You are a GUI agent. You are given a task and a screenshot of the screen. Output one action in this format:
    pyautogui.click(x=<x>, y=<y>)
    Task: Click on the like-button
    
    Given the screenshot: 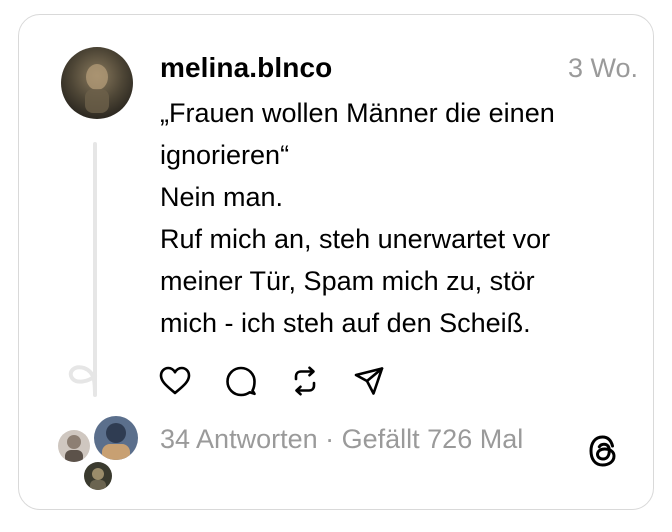 What is the action you would take?
    pyautogui.click(x=175, y=381)
    